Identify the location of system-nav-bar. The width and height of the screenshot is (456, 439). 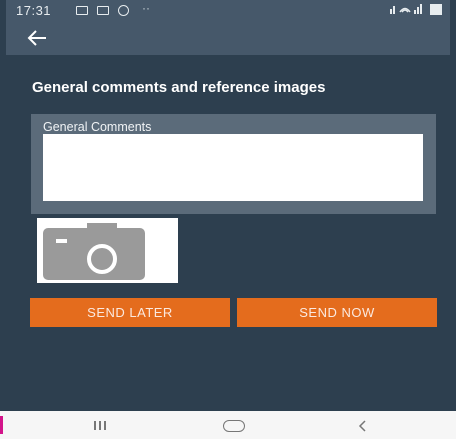
(228, 425).